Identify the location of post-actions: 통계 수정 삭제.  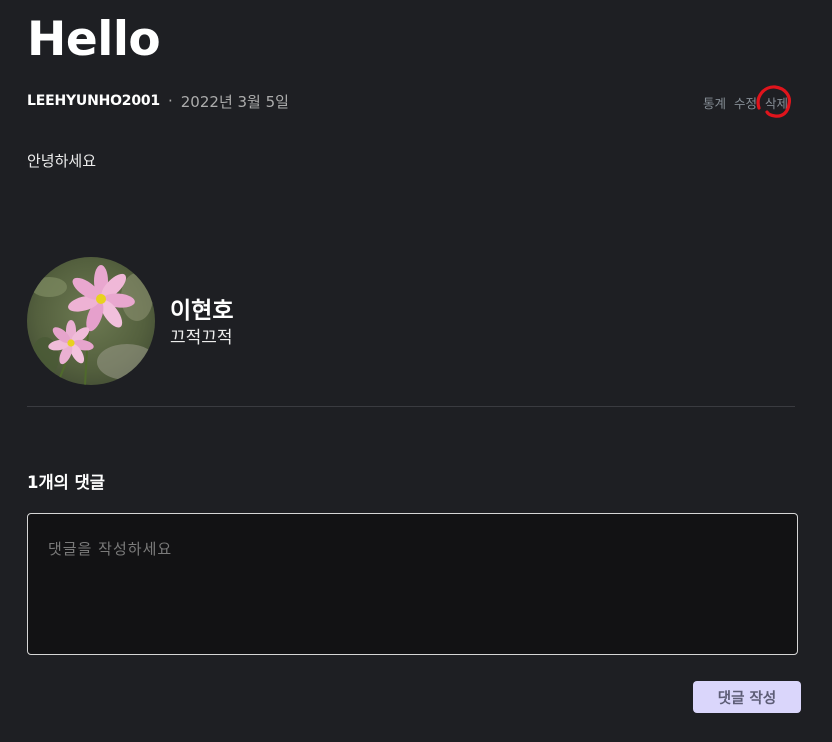
(745, 102).